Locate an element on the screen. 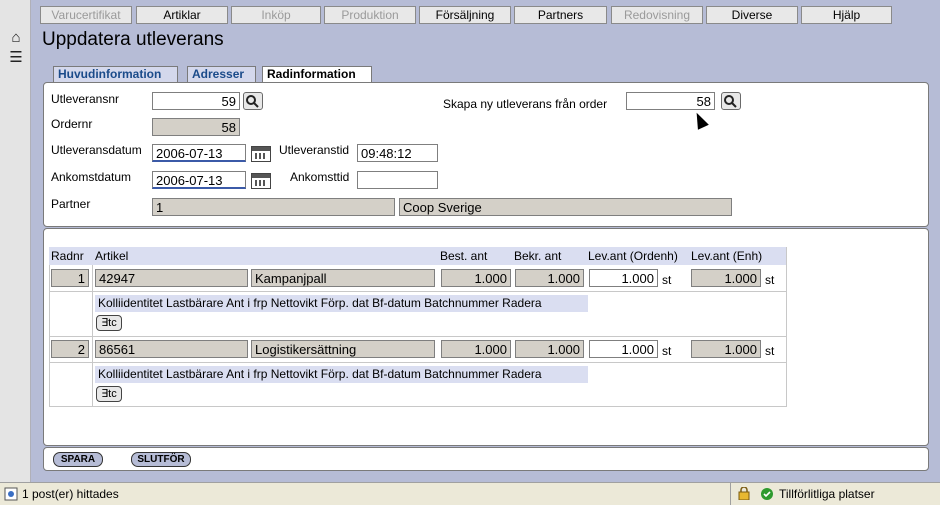 The height and width of the screenshot is (505, 940). tab-radinformation: Radinformation is located at coordinates (317, 74).